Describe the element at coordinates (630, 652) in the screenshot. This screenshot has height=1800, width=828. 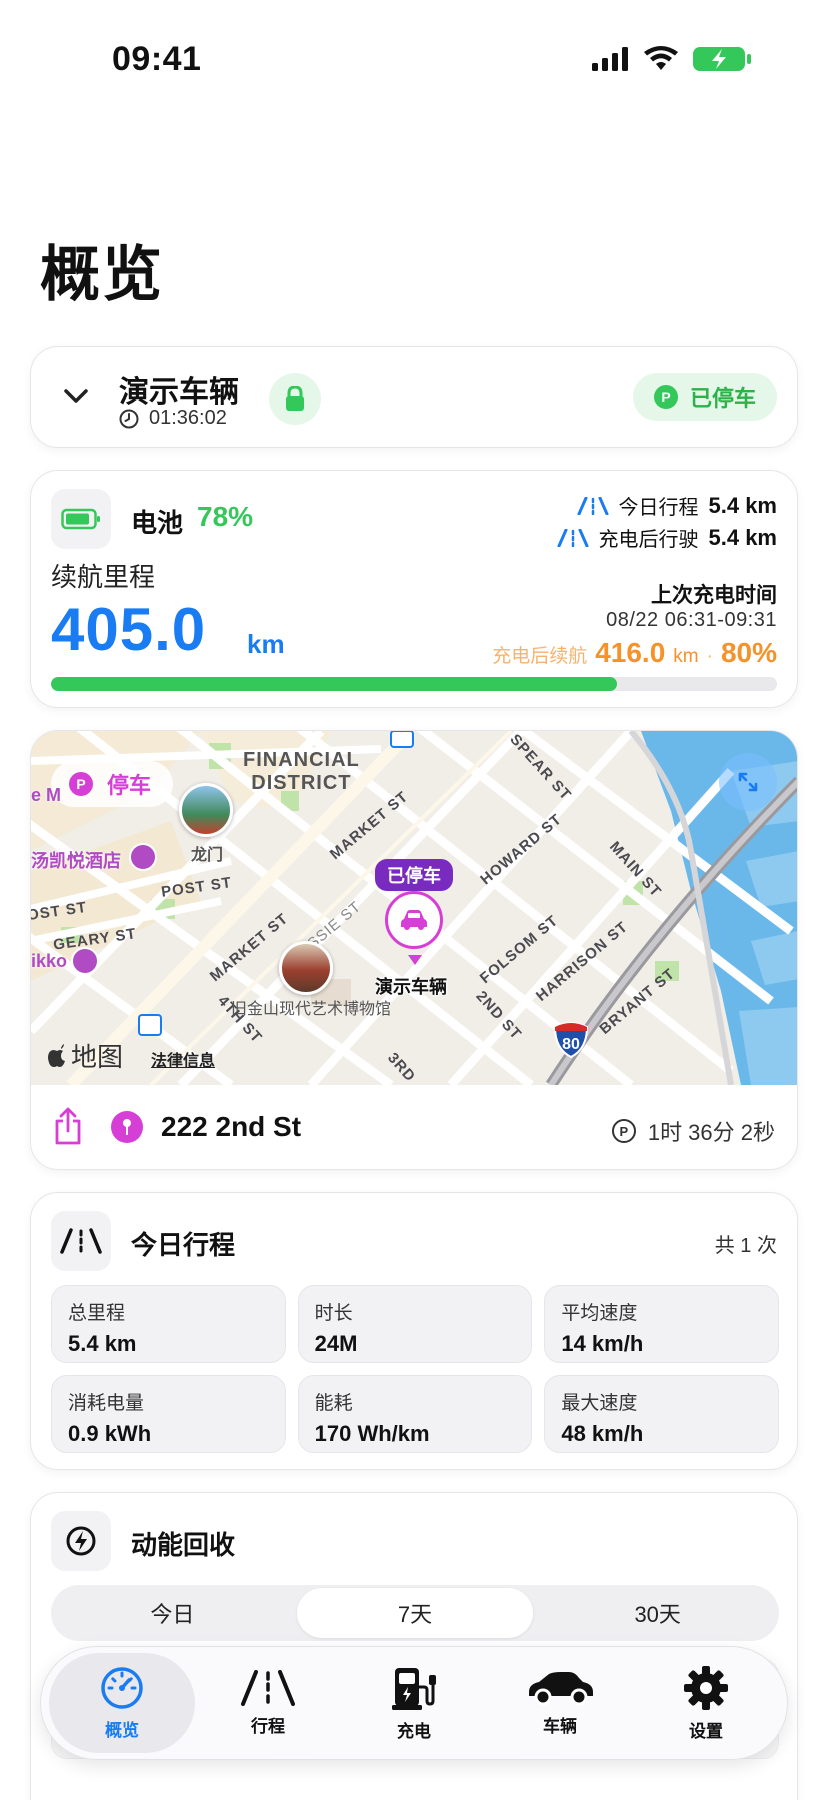
I see `after-charge-value: 416.0` at that location.